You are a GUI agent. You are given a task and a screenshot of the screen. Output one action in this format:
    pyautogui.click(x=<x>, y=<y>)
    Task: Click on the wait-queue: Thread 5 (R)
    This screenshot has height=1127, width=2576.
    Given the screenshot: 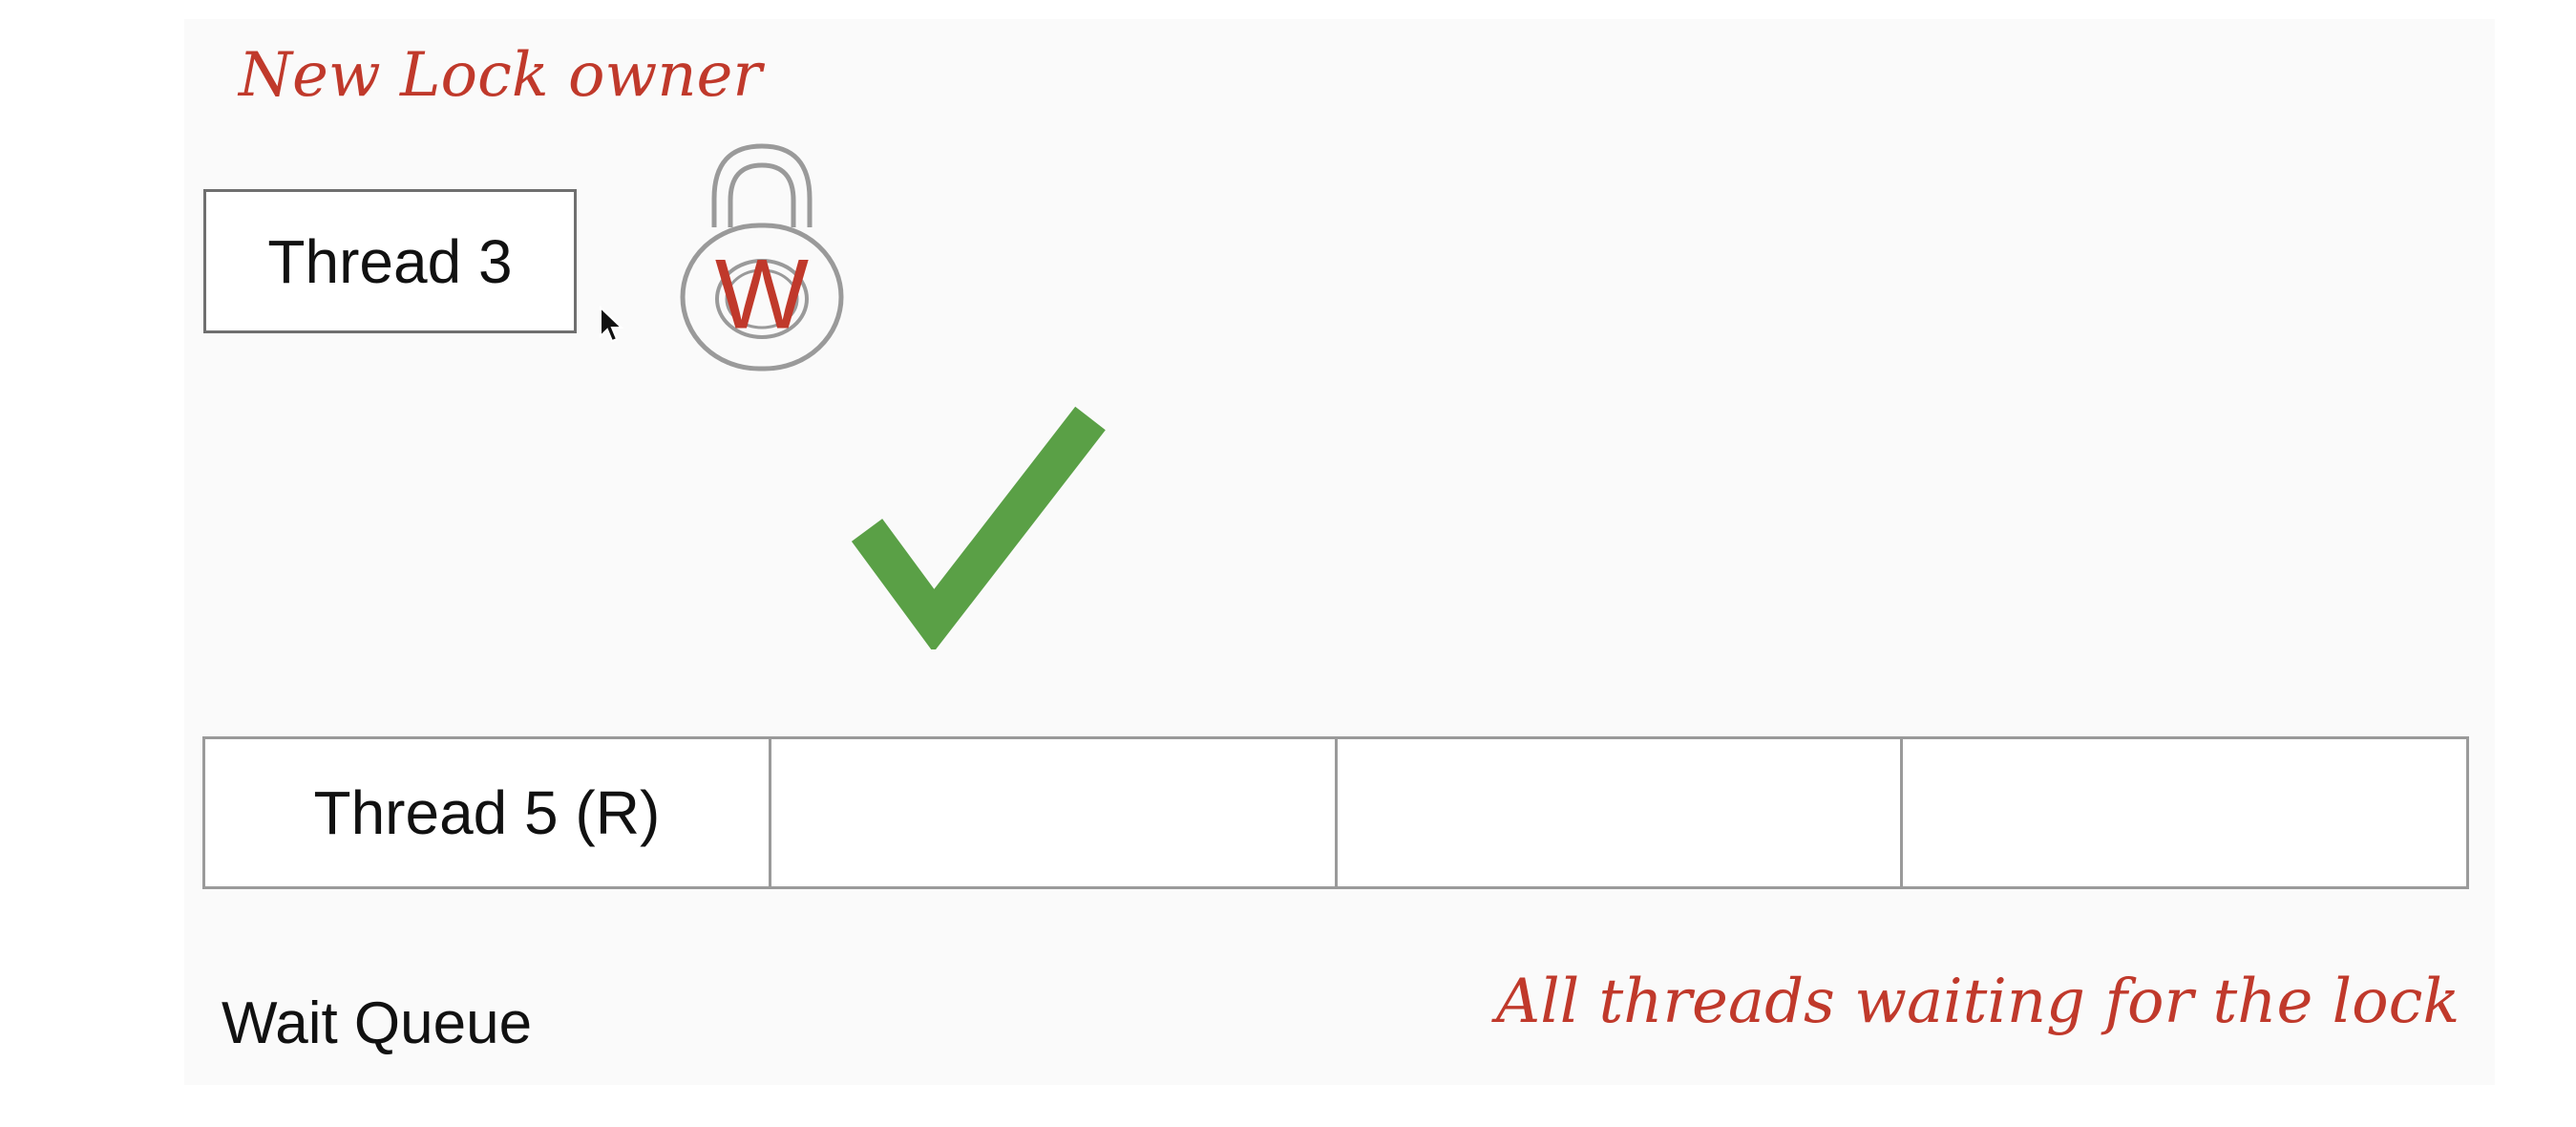 What is the action you would take?
    pyautogui.click(x=1335, y=812)
    